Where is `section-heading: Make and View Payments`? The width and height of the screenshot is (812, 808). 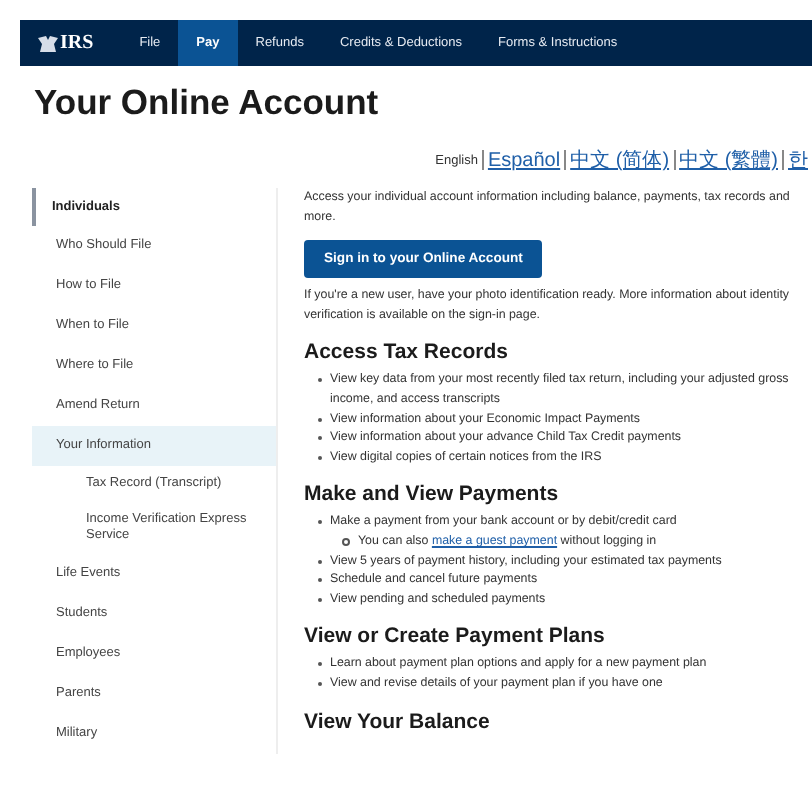 section-heading: Make and View Payments is located at coordinates (432, 494).